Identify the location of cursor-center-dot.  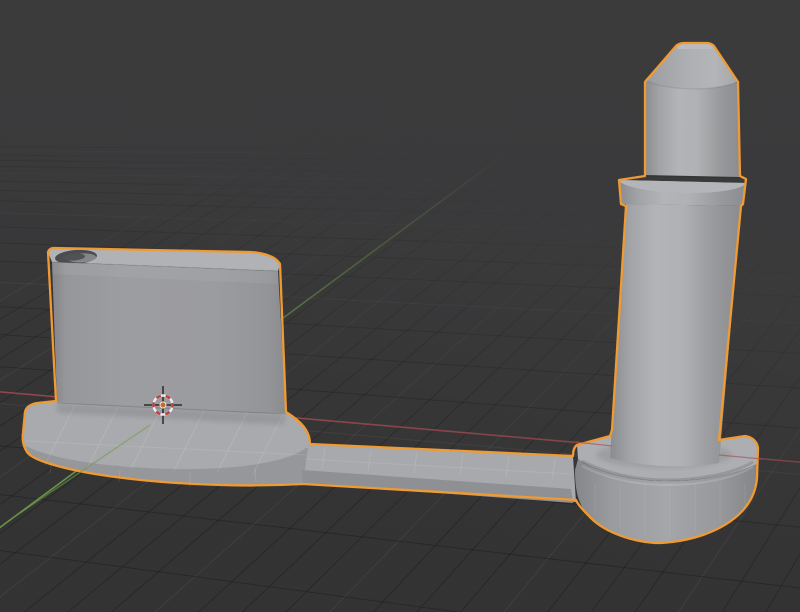
(163, 405).